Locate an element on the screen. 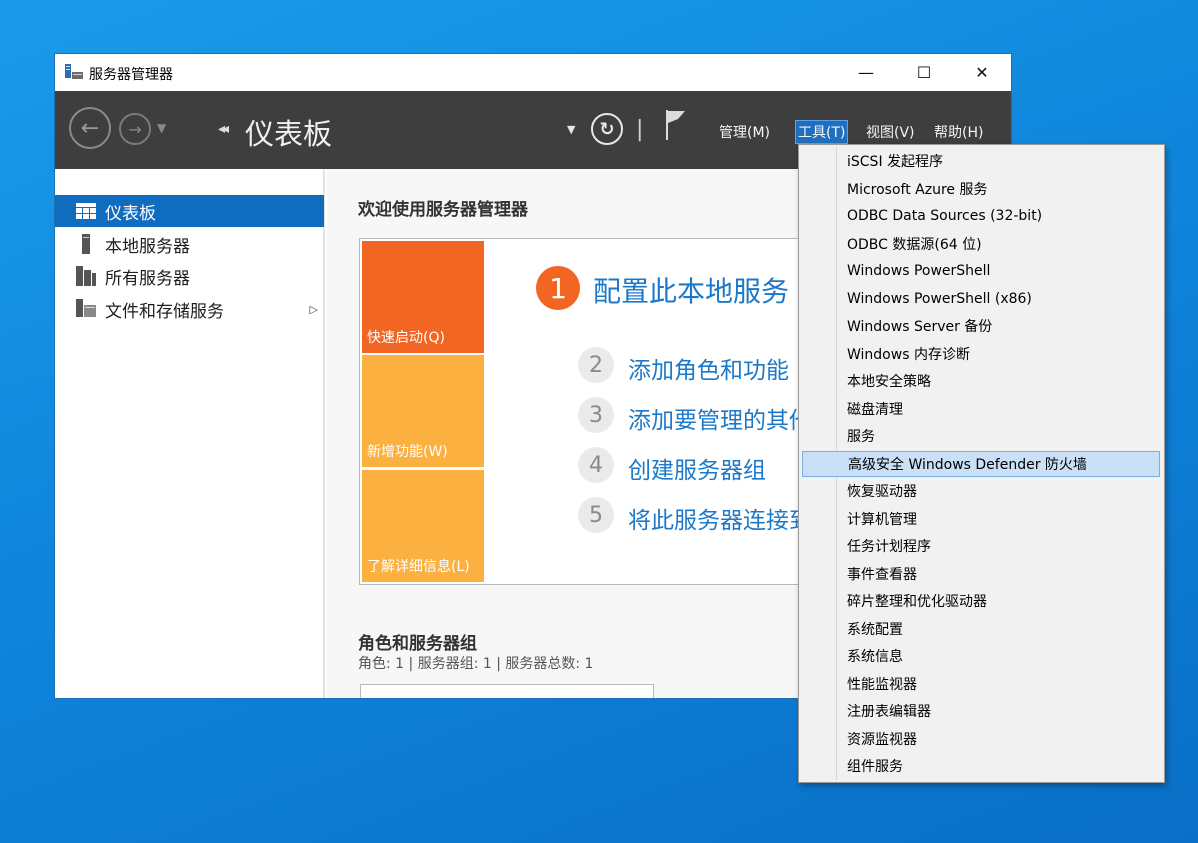 This screenshot has width=1198, height=843. servers-icon is located at coordinates (86, 276).